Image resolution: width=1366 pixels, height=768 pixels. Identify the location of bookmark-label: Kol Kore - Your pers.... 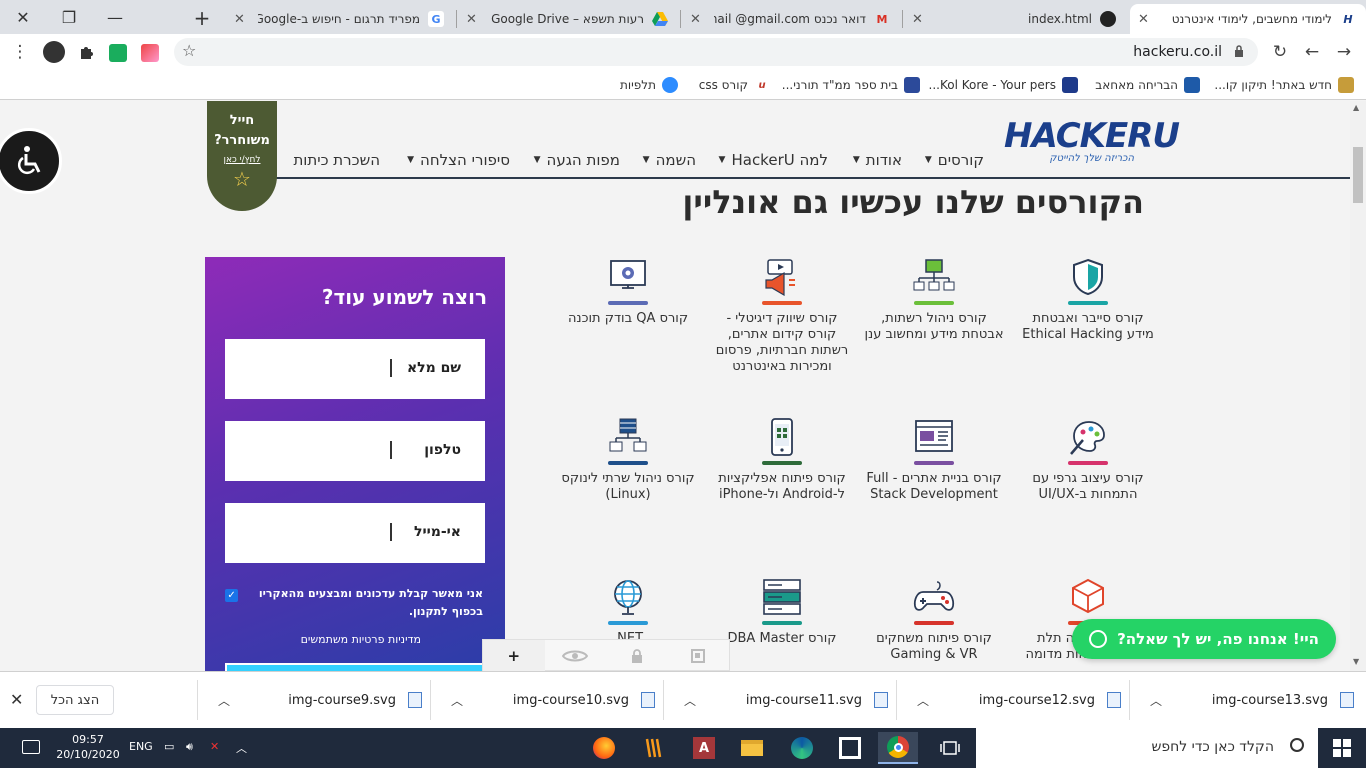
(992, 85).